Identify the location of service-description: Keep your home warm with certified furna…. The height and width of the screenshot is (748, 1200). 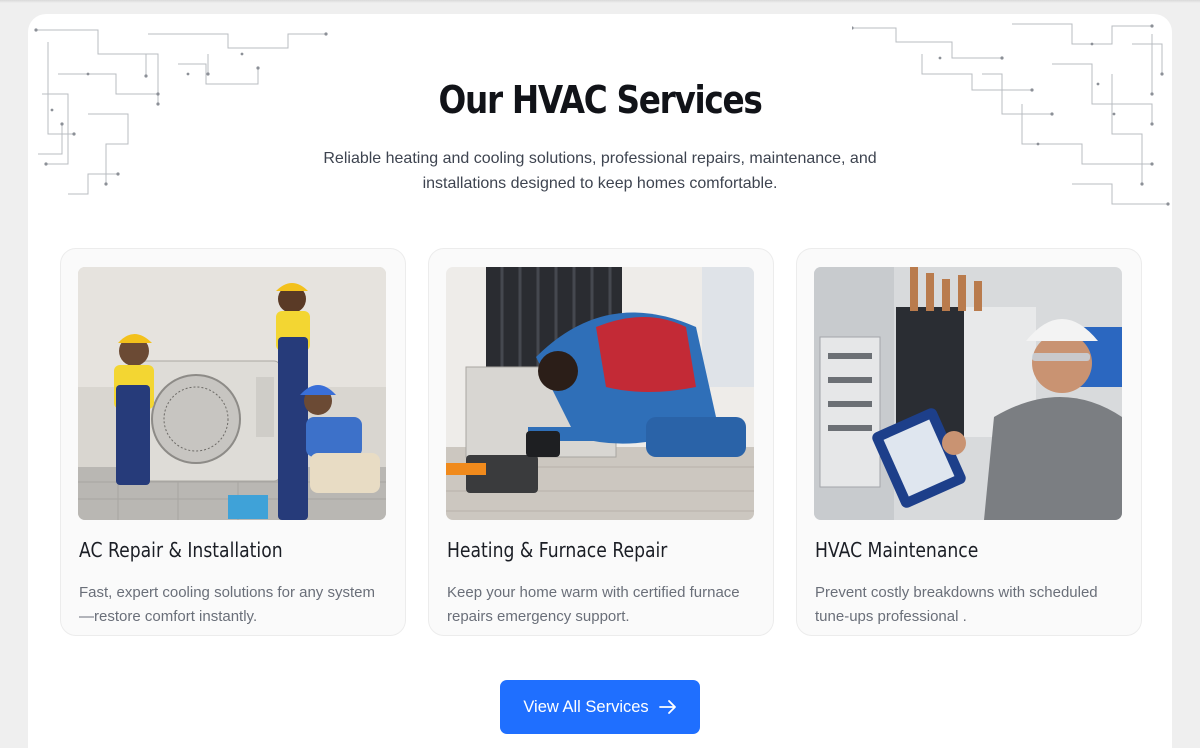
(593, 604).